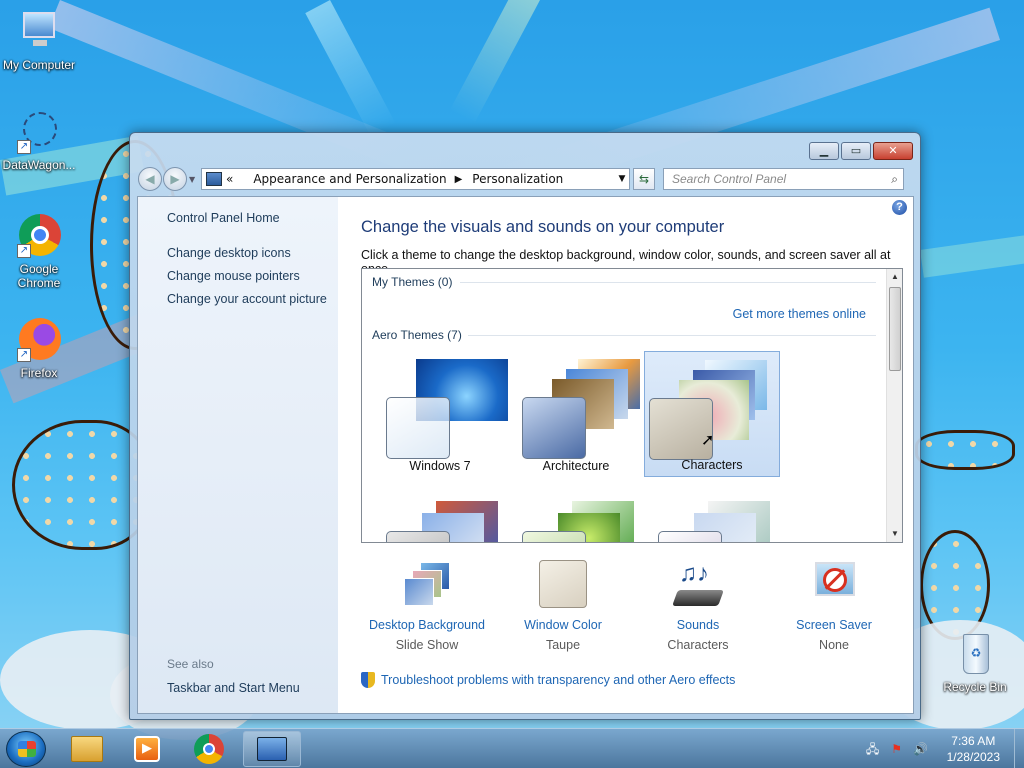 The image size is (1024, 768). What do you see at coordinates (214, 179) in the screenshot?
I see `control-panel-icon` at bounding box center [214, 179].